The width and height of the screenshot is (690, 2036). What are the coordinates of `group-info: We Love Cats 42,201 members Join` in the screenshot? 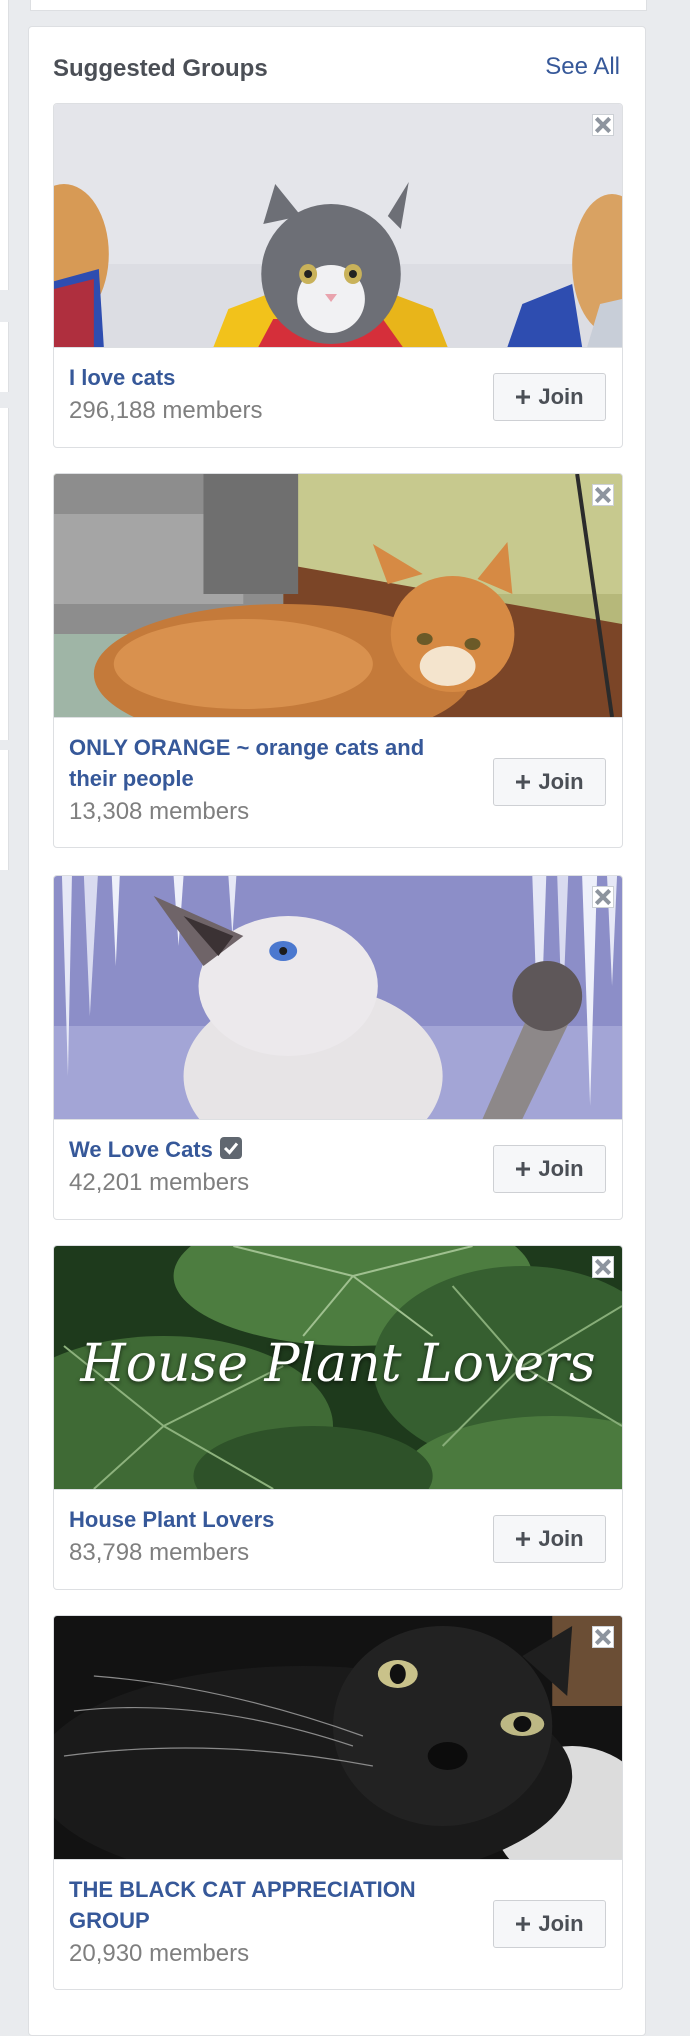 It's located at (338, 1169).